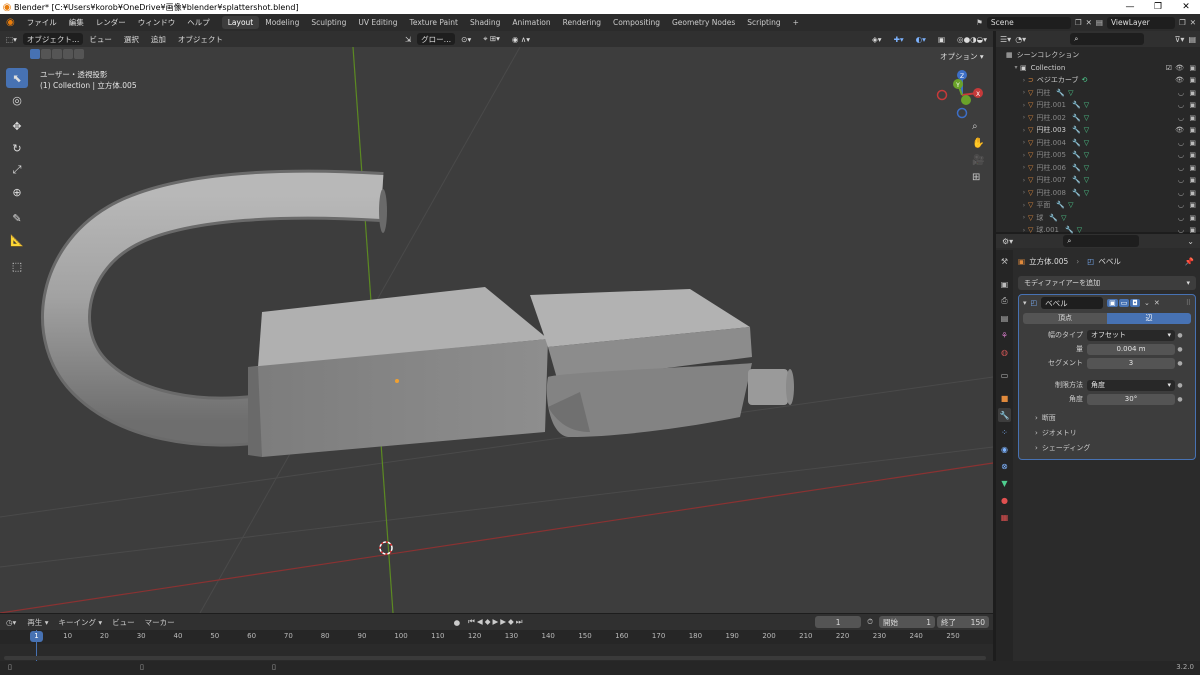 This screenshot has height=675, width=1200. I want to click on particles-tab-icon: ⁘, so click(1004, 432).